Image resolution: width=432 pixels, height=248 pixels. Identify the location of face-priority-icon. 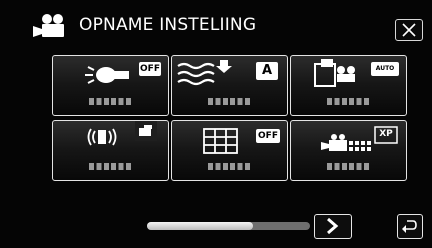
(356, 73).